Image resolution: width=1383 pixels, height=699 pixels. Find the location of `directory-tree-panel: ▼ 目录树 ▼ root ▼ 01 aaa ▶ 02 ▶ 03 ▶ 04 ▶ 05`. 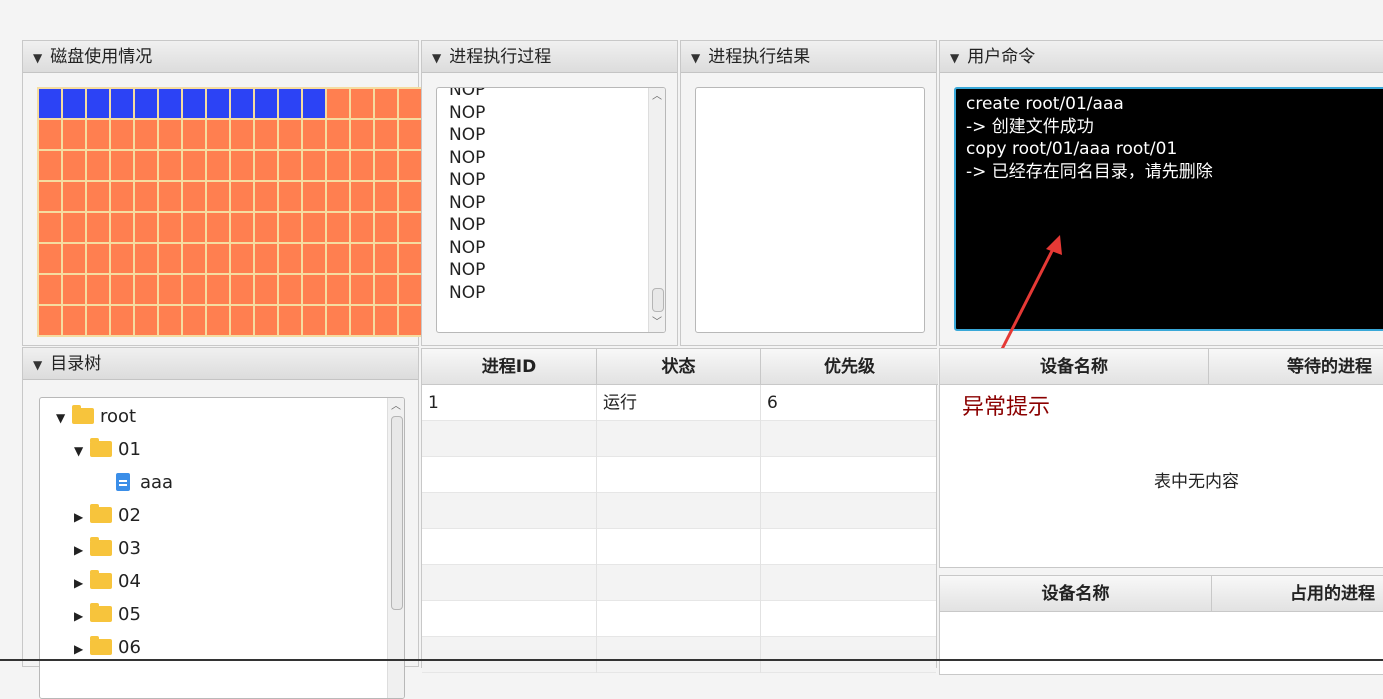

directory-tree-panel: ▼ 目录树 ▼ root ▼ 01 aaa ▶ 02 ▶ 03 ▶ 04 ▶ 05 is located at coordinates (220, 523).